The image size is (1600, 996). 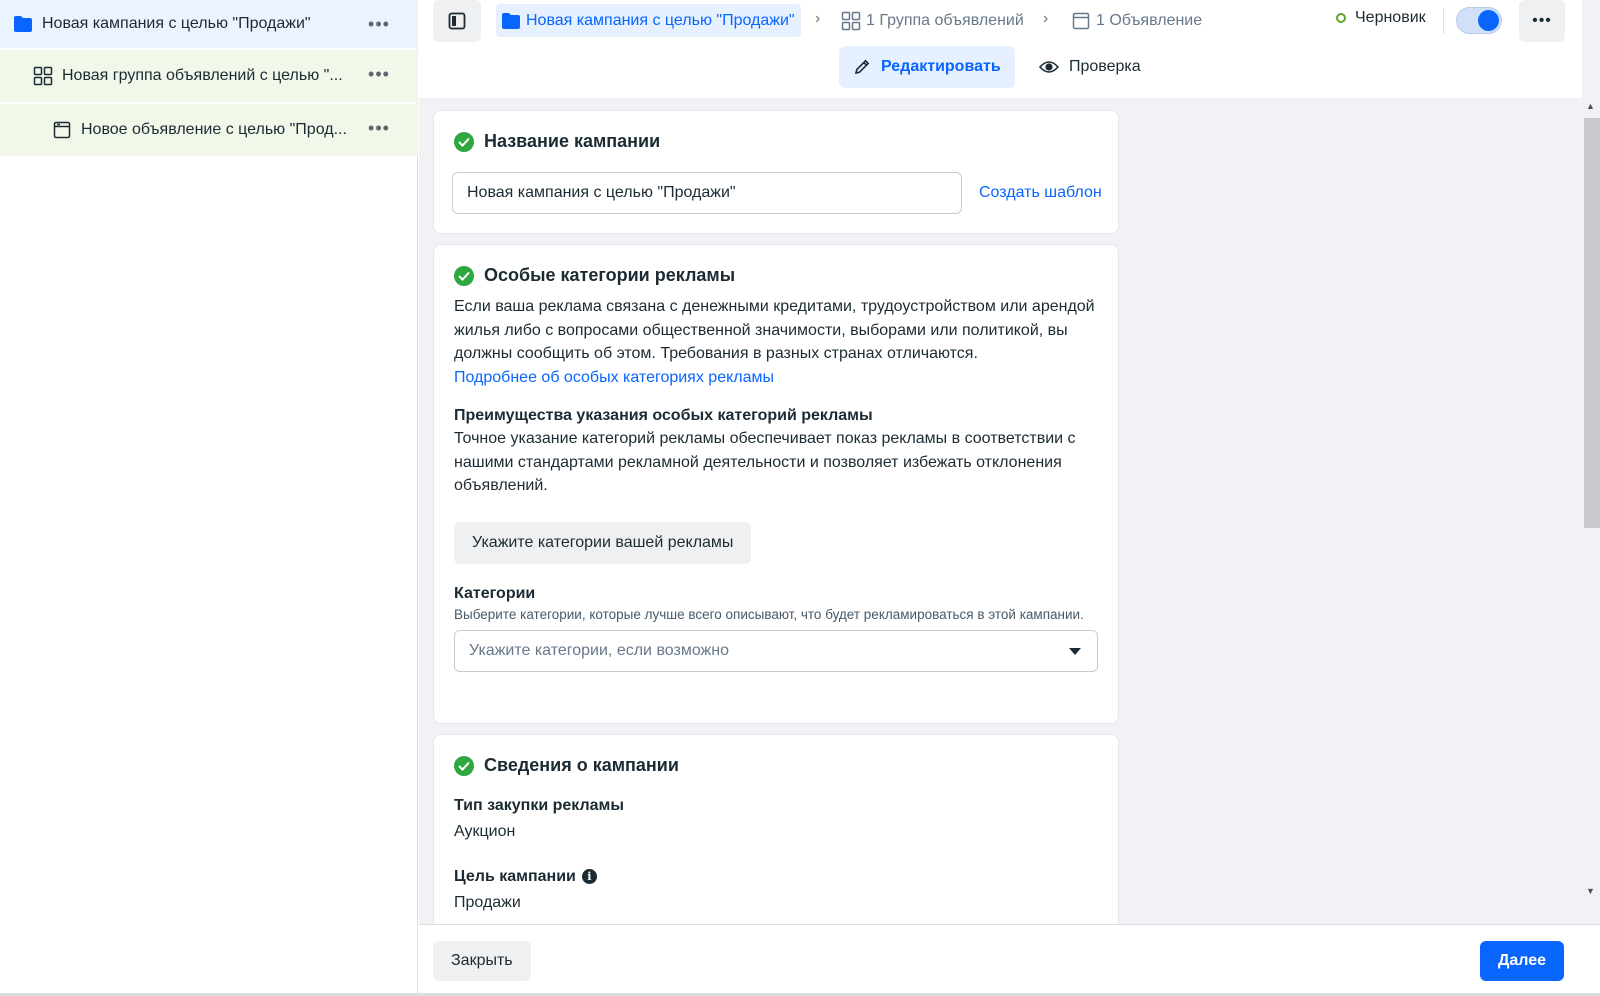 What do you see at coordinates (776, 877) in the screenshot?
I see `objective-label: Цель кампании i` at bounding box center [776, 877].